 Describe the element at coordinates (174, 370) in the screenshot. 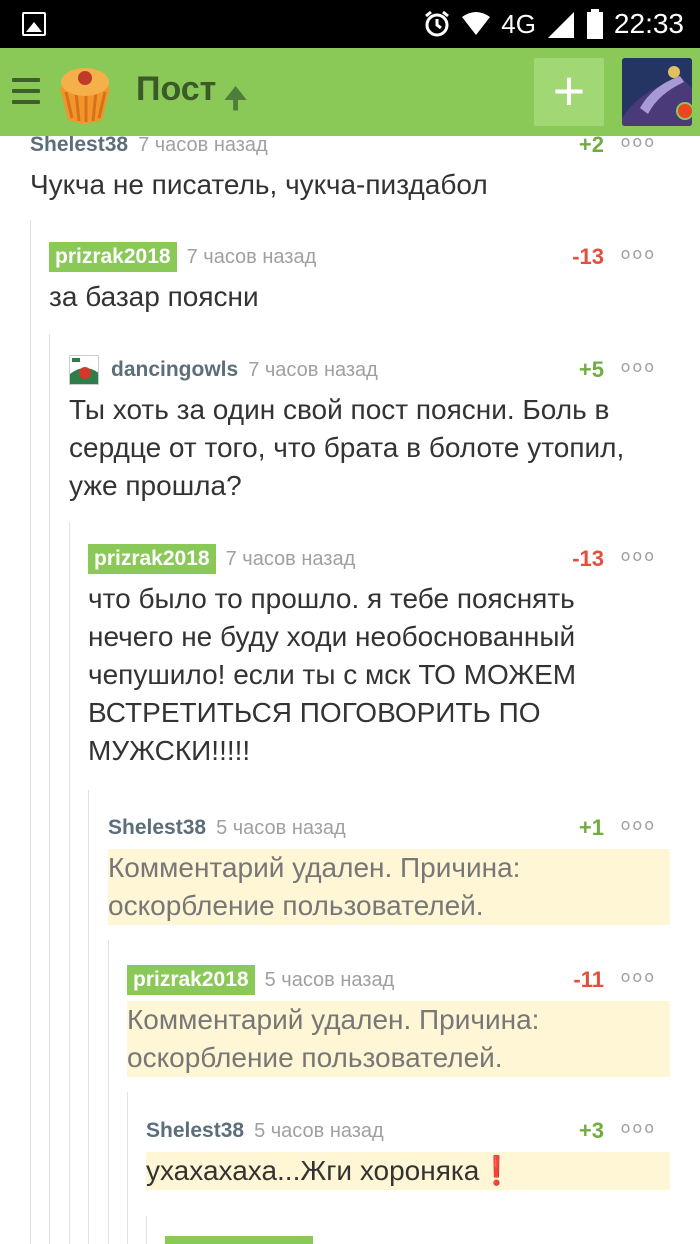

I see `comment-author: dancingowls` at that location.